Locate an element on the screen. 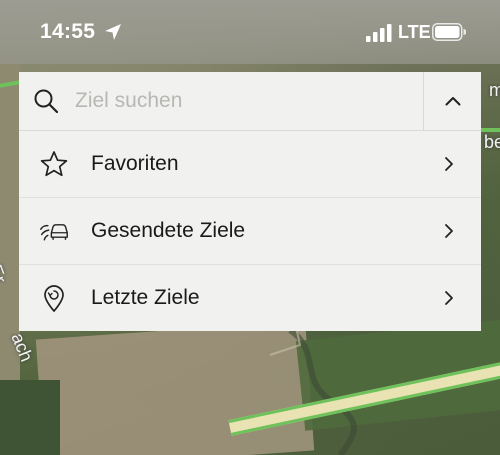  map-place-label: m is located at coordinates (494, 90).